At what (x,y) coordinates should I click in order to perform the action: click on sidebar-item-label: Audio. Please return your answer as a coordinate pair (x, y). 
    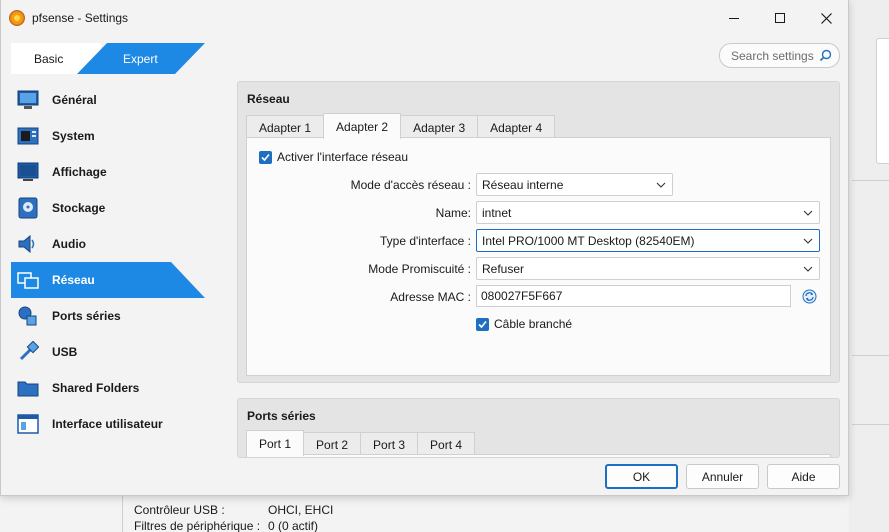
    Looking at the image, I should click on (69, 244).